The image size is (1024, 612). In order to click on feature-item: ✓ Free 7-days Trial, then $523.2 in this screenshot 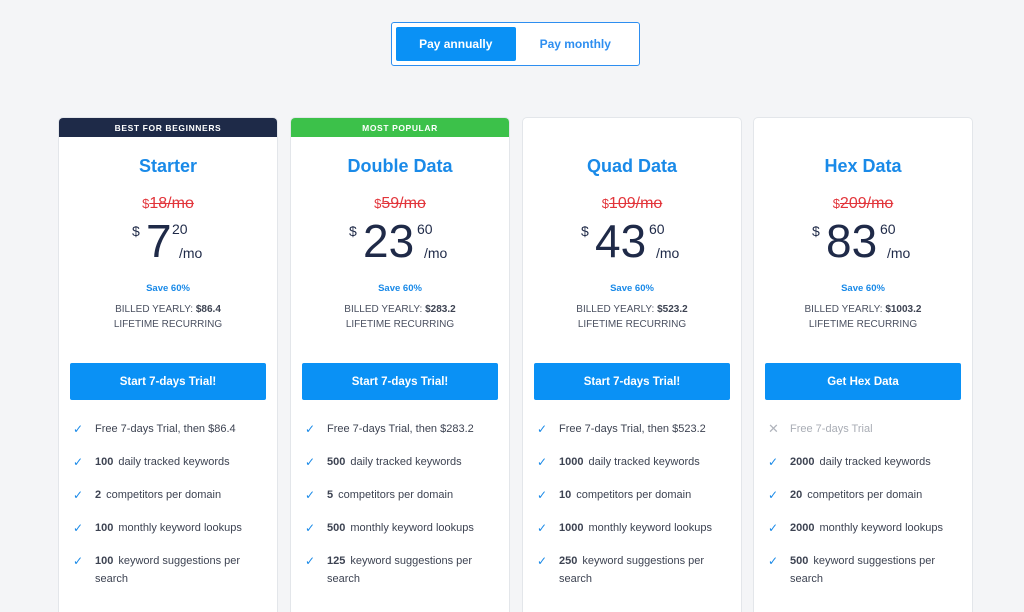, I will do `click(634, 436)`.